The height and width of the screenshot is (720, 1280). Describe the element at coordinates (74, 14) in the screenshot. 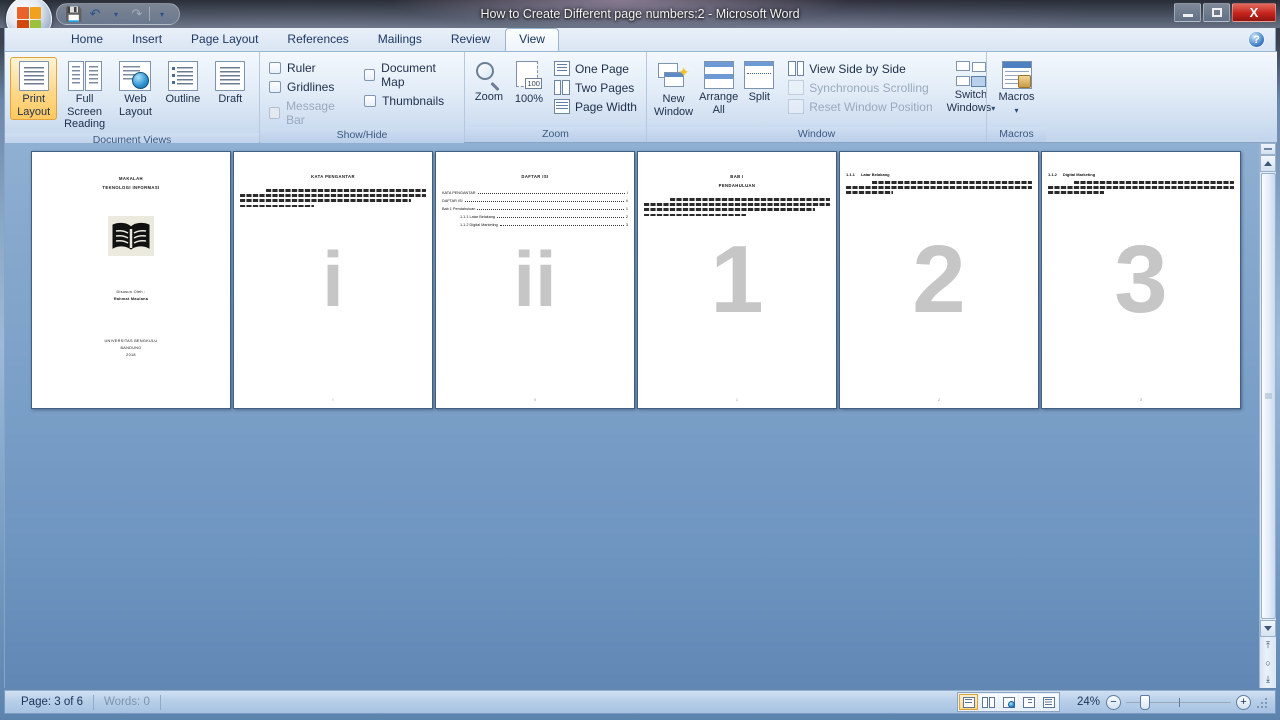

I see `save-icon: 💾` at that location.